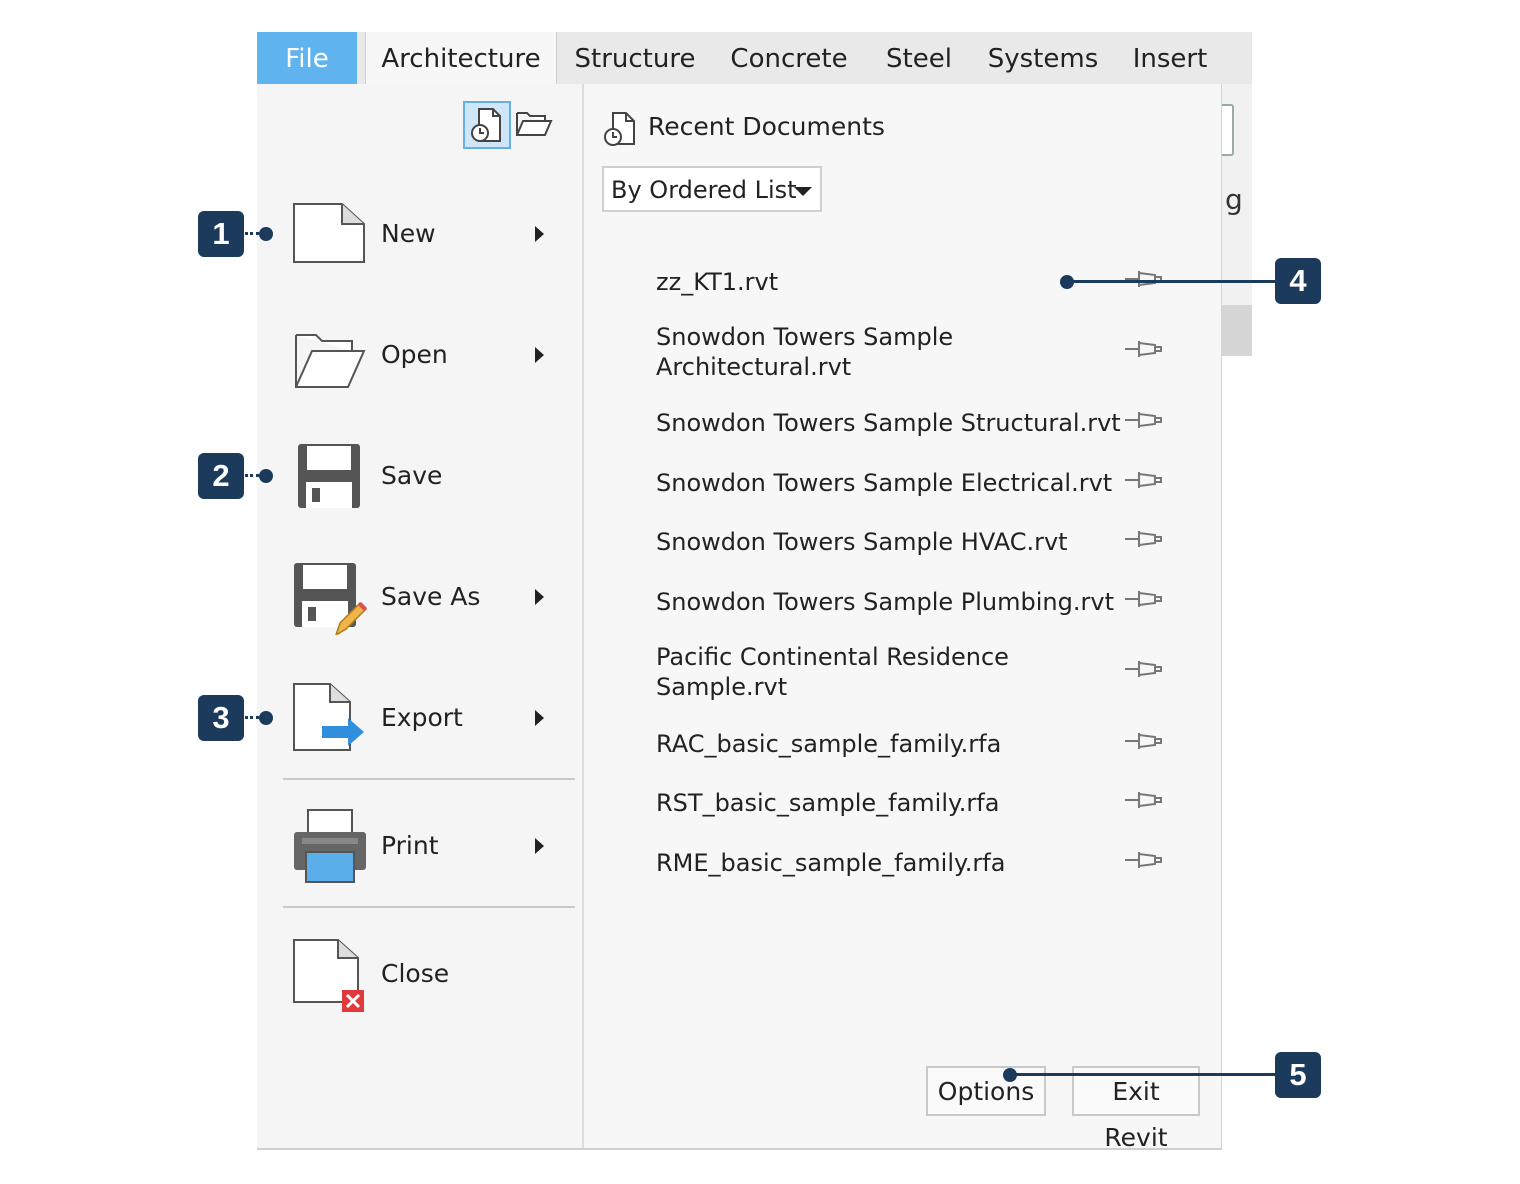 Image resolution: width=1520 pixels, height=1184 pixels. I want to click on menu-export: Export, so click(419, 718).